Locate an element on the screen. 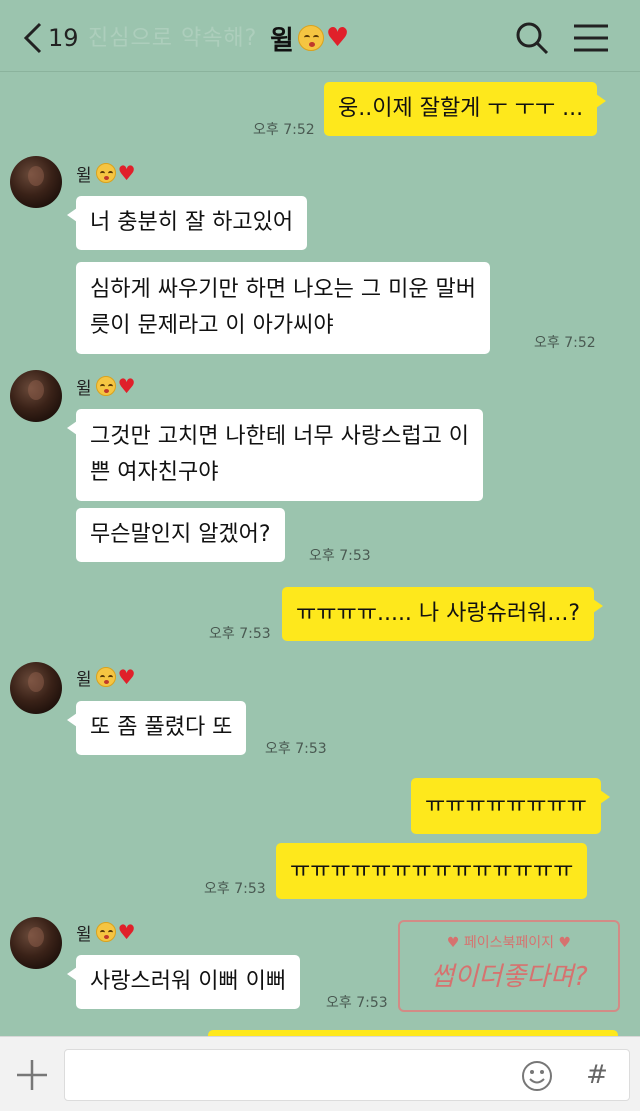  friend-message: 너 충분히 잘 하고있어 is located at coordinates (187, 223).